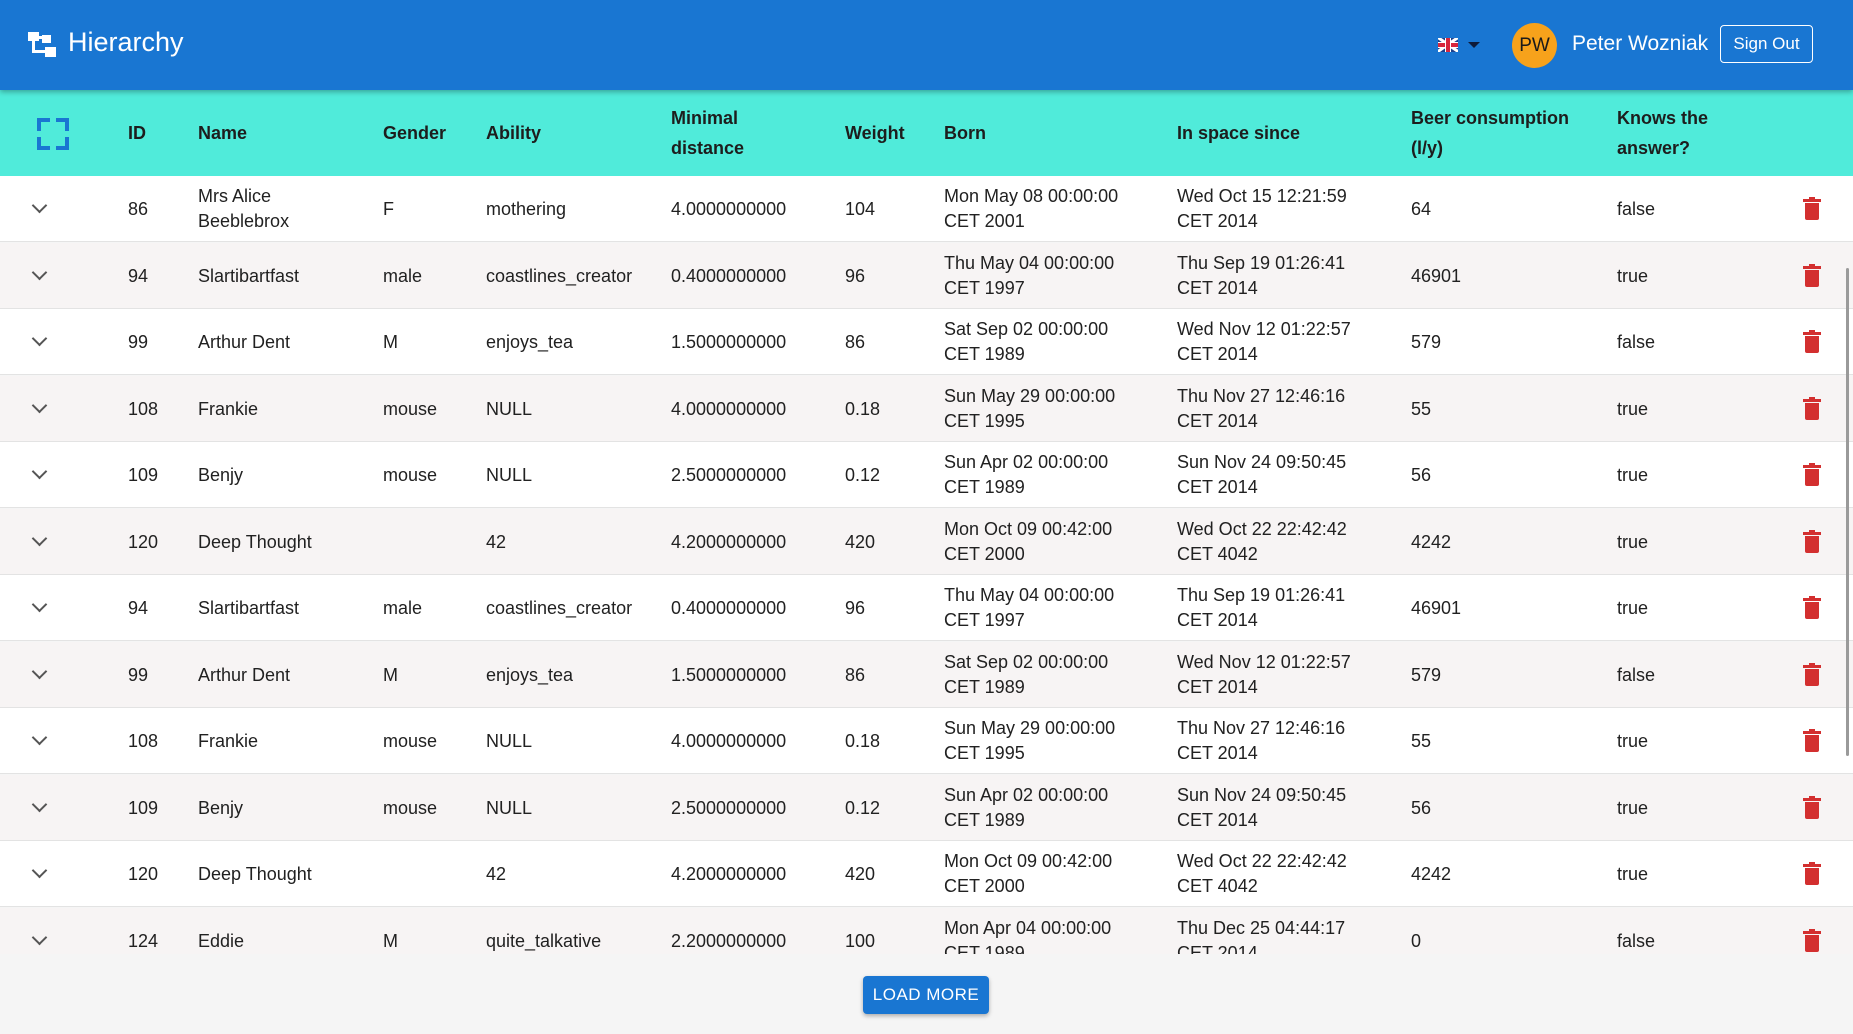 This screenshot has height=1034, width=1853. What do you see at coordinates (143, 475) in the screenshot?
I see `cell-id: 109` at bounding box center [143, 475].